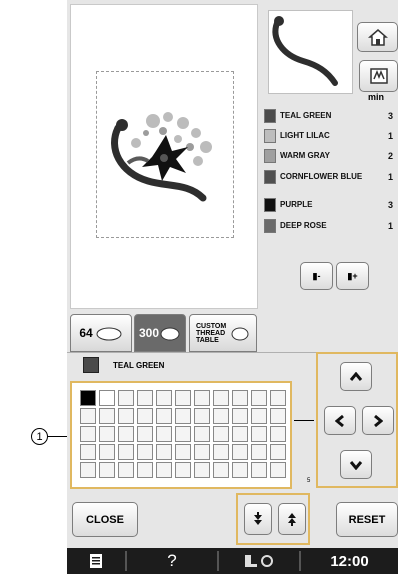 The image size is (398, 574). What do you see at coordinates (331, 136) in the screenshot?
I see `thread-row: LIGHT LILAC 1` at bounding box center [331, 136].